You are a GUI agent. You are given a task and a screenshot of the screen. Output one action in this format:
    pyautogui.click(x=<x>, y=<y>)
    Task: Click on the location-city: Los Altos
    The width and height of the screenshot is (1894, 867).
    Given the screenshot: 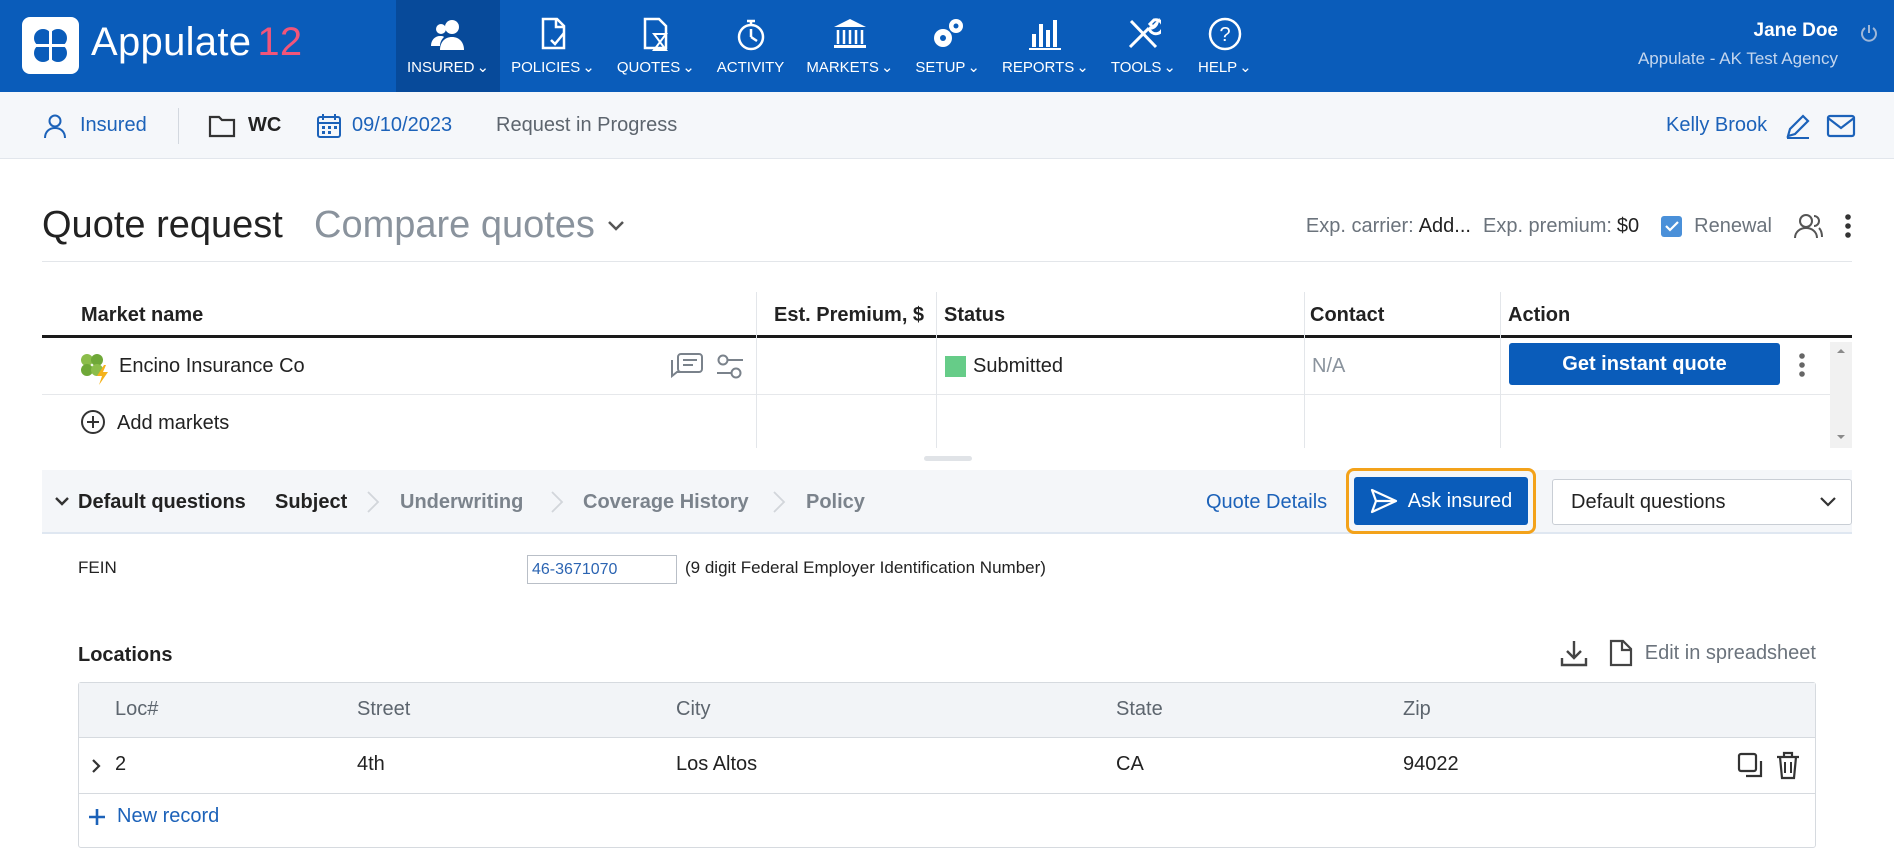 What is the action you would take?
    pyautogui.click(x=717, y=764)
    